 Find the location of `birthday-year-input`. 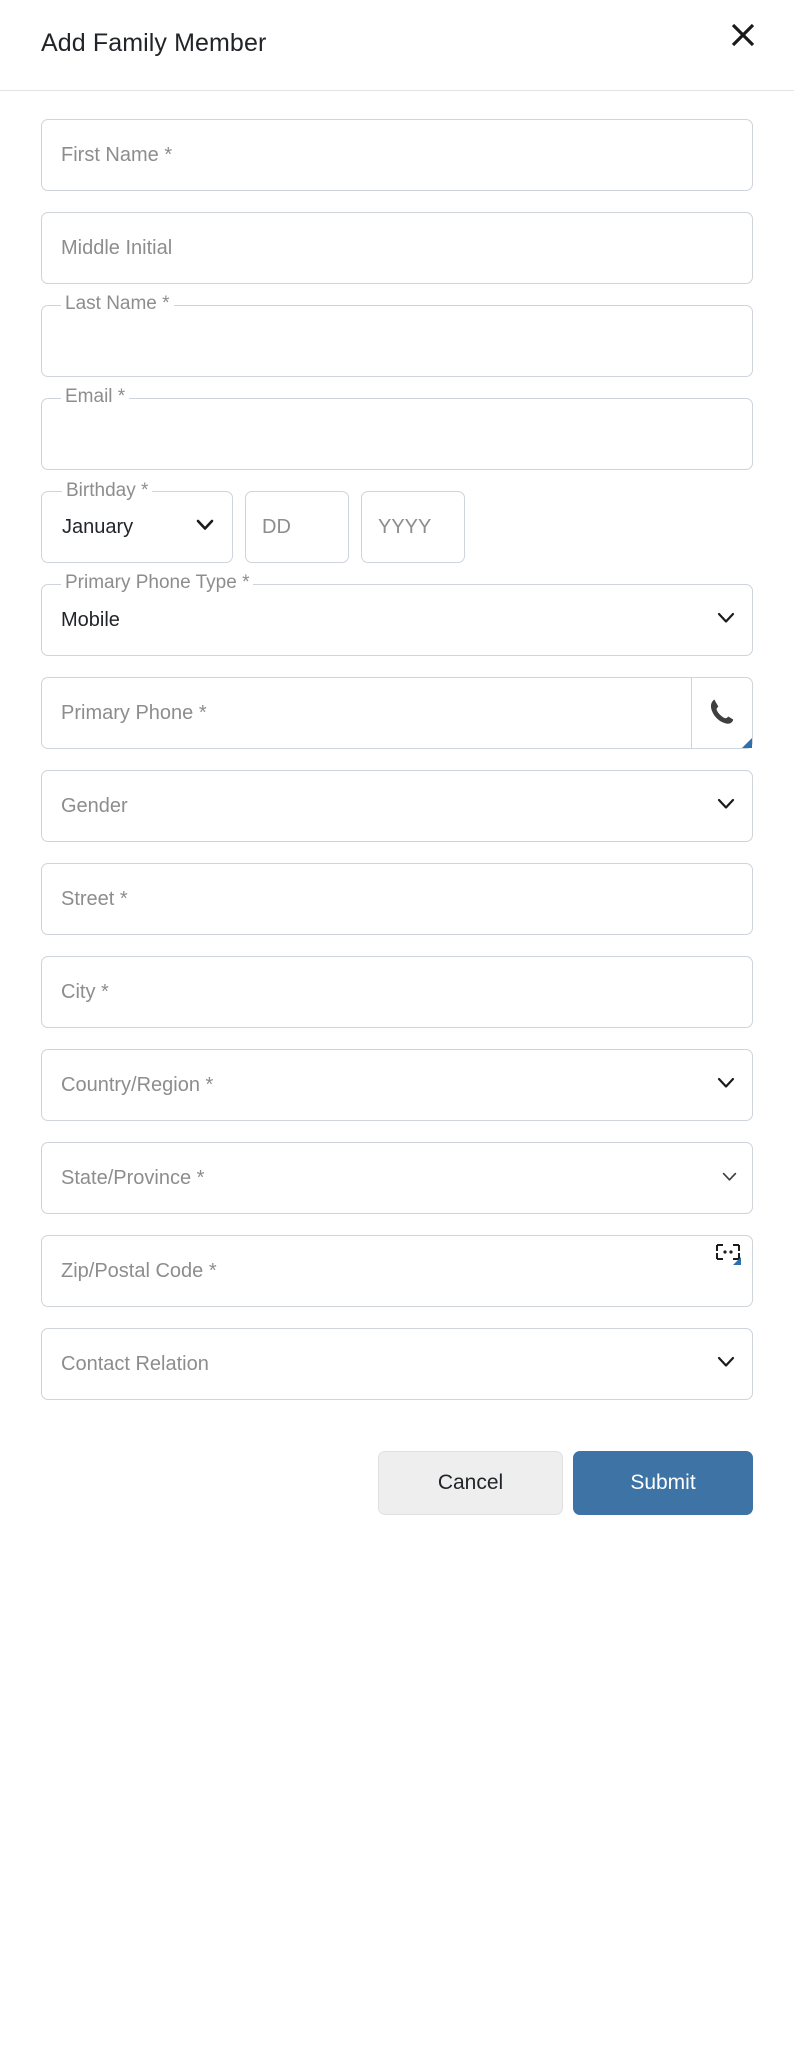

birthday-year-input is located at coordinates (413, 527).